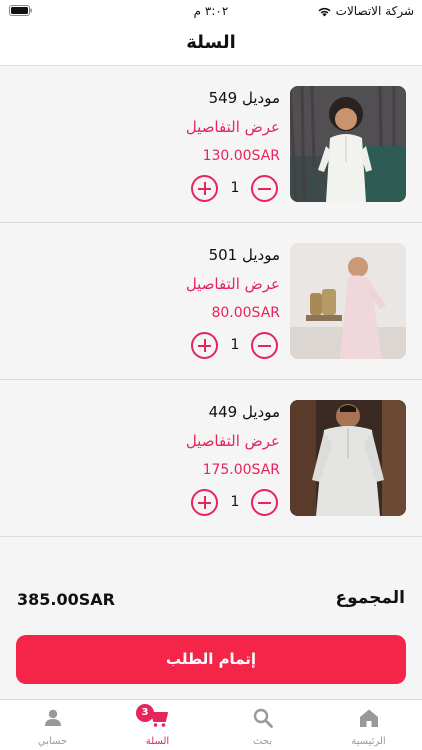 This screenshot has height=750, width=422. I want to click on item-info: موديل 501 عرض التفاصيل 80.00SAR, so click(180, 284).